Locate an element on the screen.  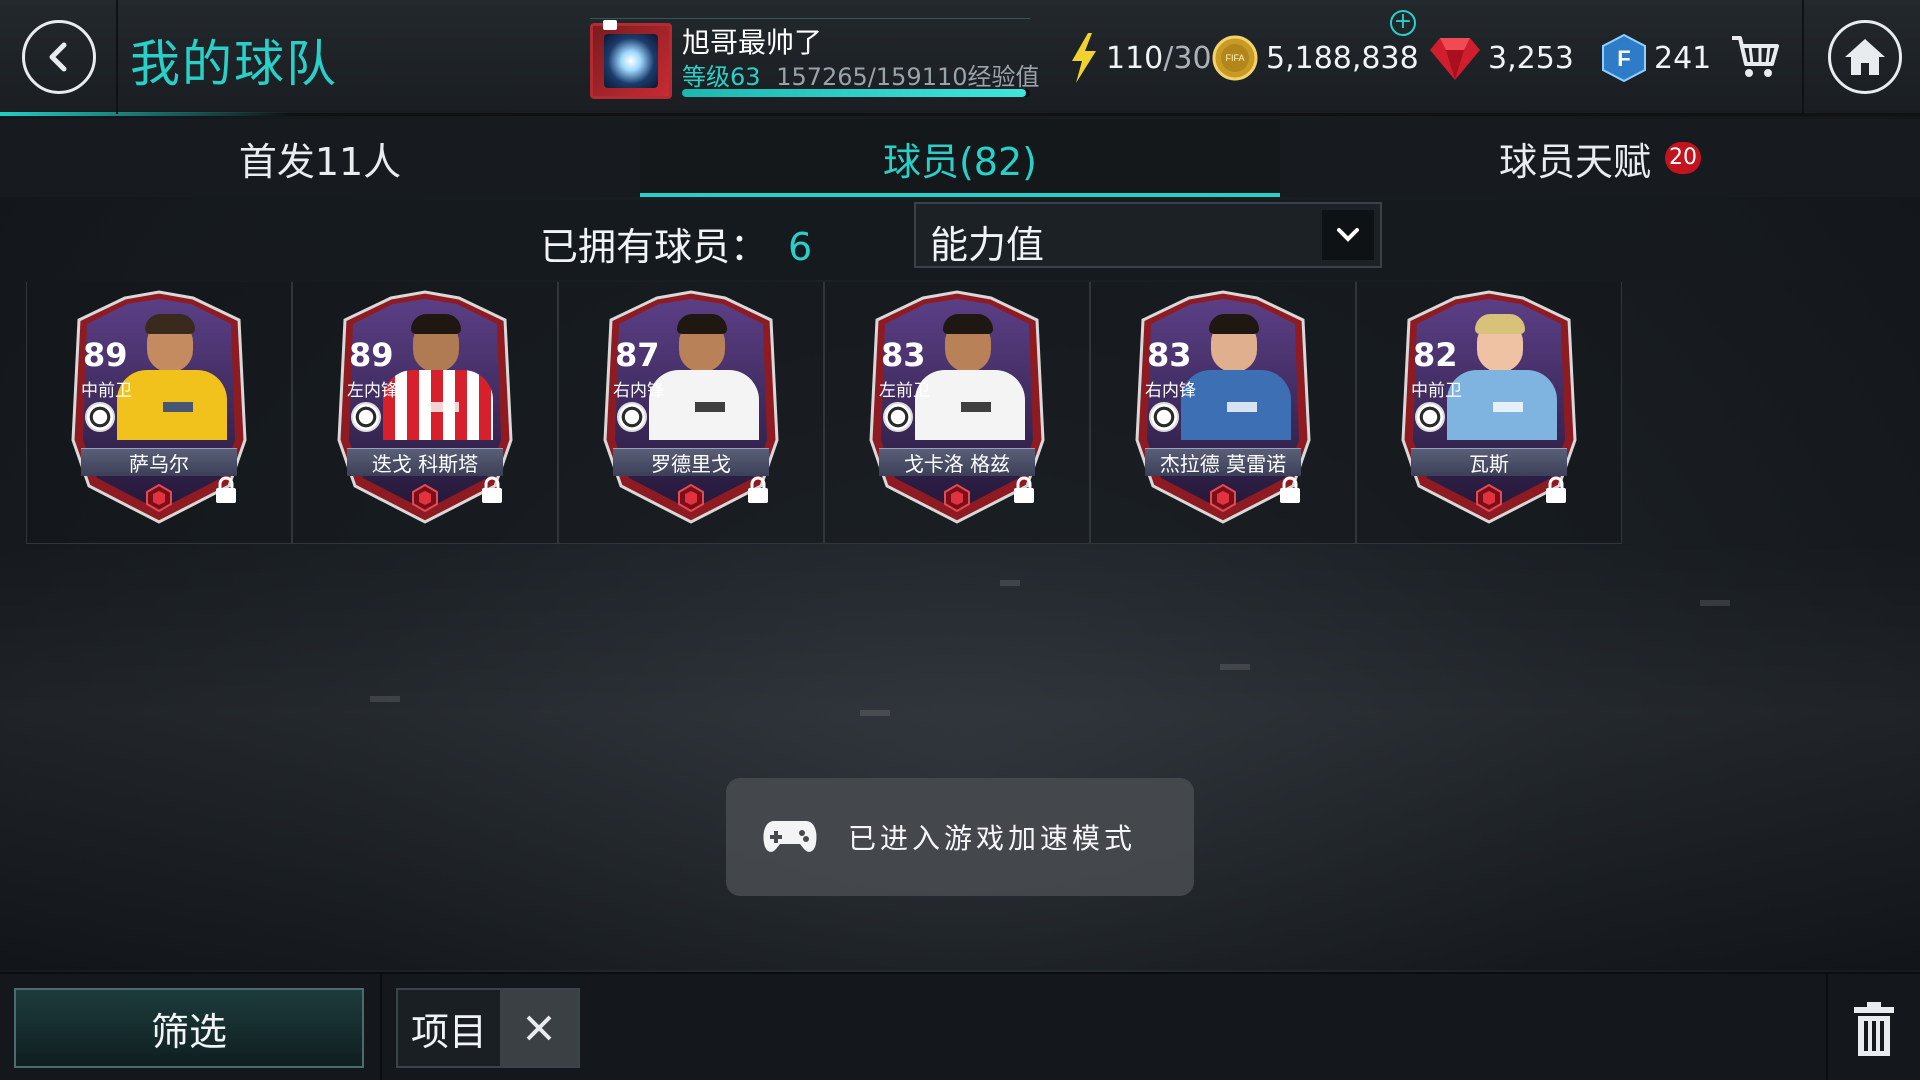
close-icon is located at coordinates (539, 1028).